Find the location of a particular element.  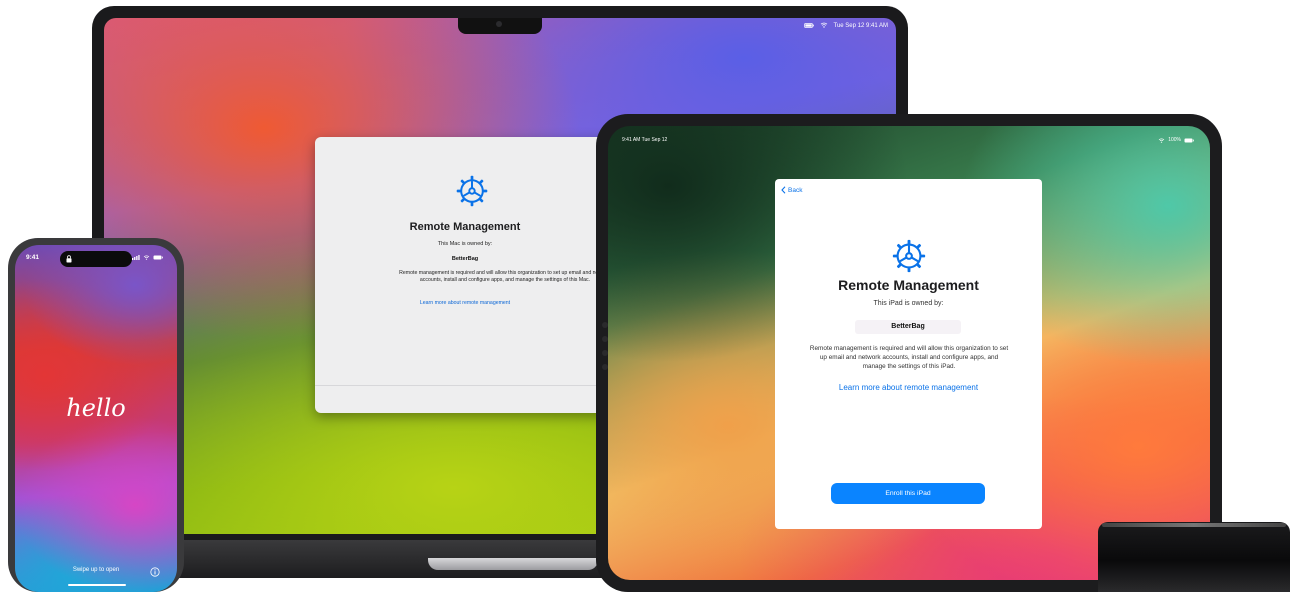

mac-dialog-title: Remote Management is located at coordinates (465, 227).